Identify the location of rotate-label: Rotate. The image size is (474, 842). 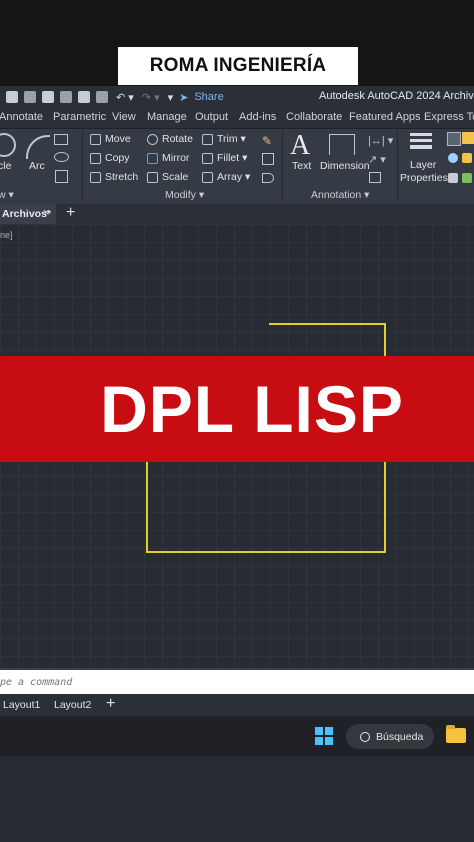
(177, 139).